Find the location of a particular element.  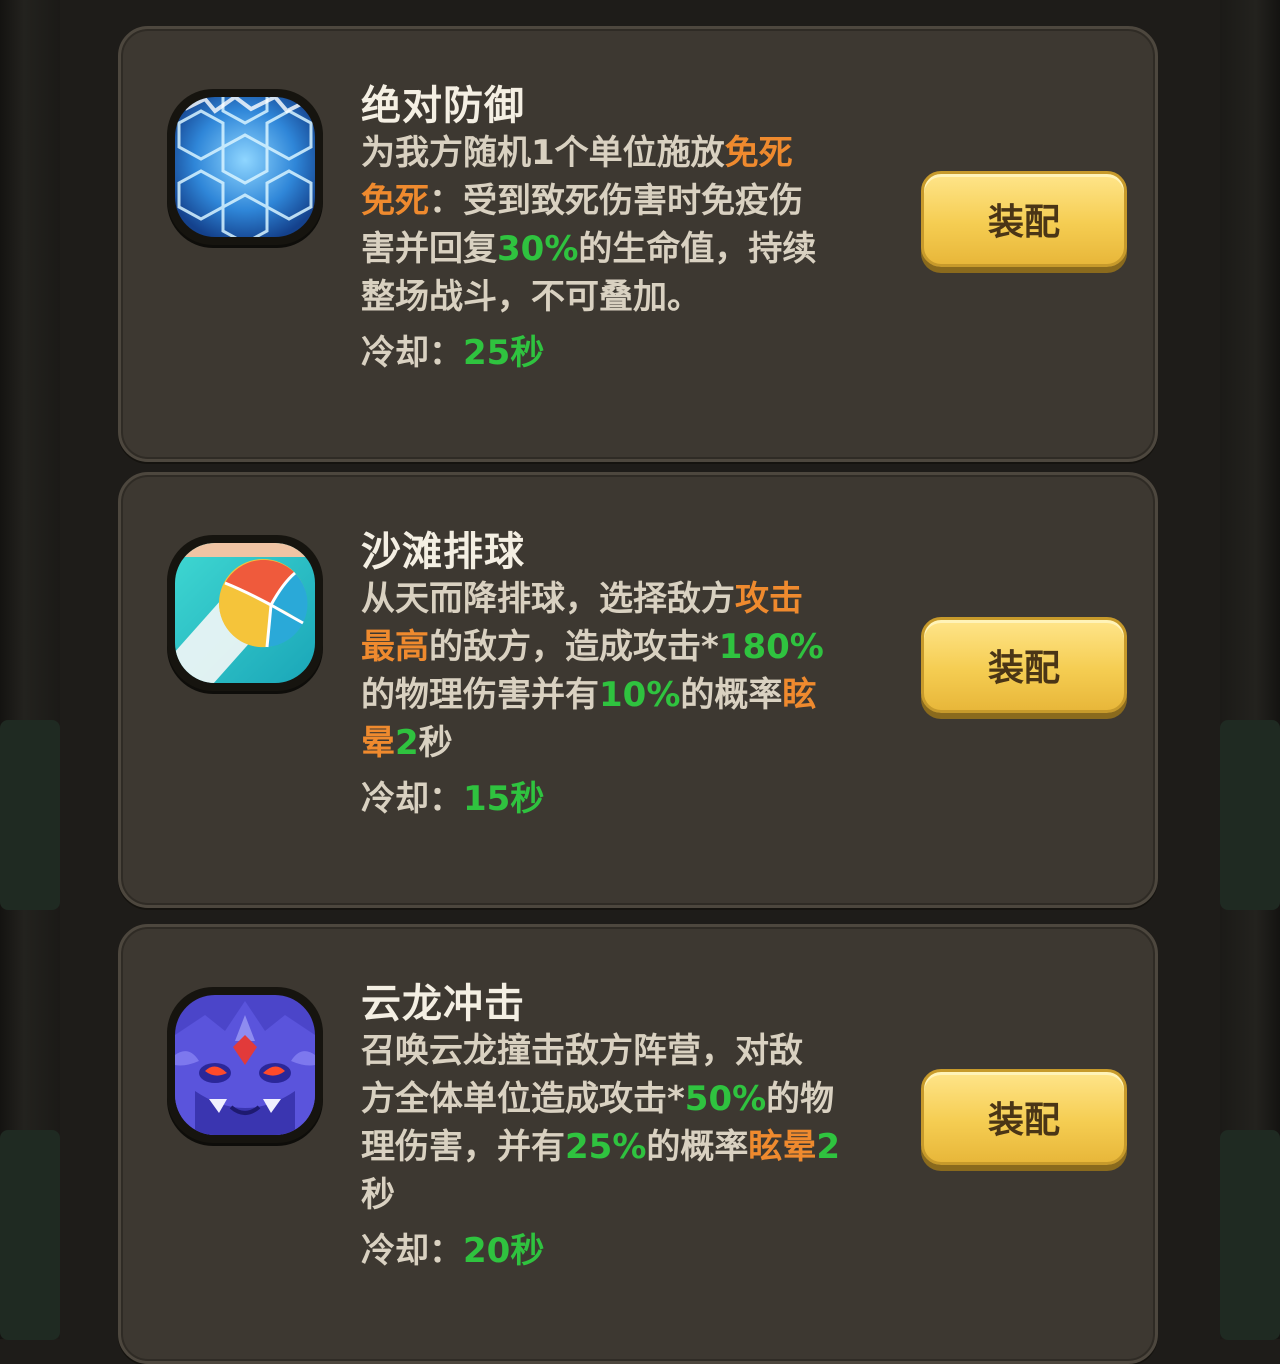

desc-text: ：受到致死伤害时免疫伤 is located at coordinates (616, 201).